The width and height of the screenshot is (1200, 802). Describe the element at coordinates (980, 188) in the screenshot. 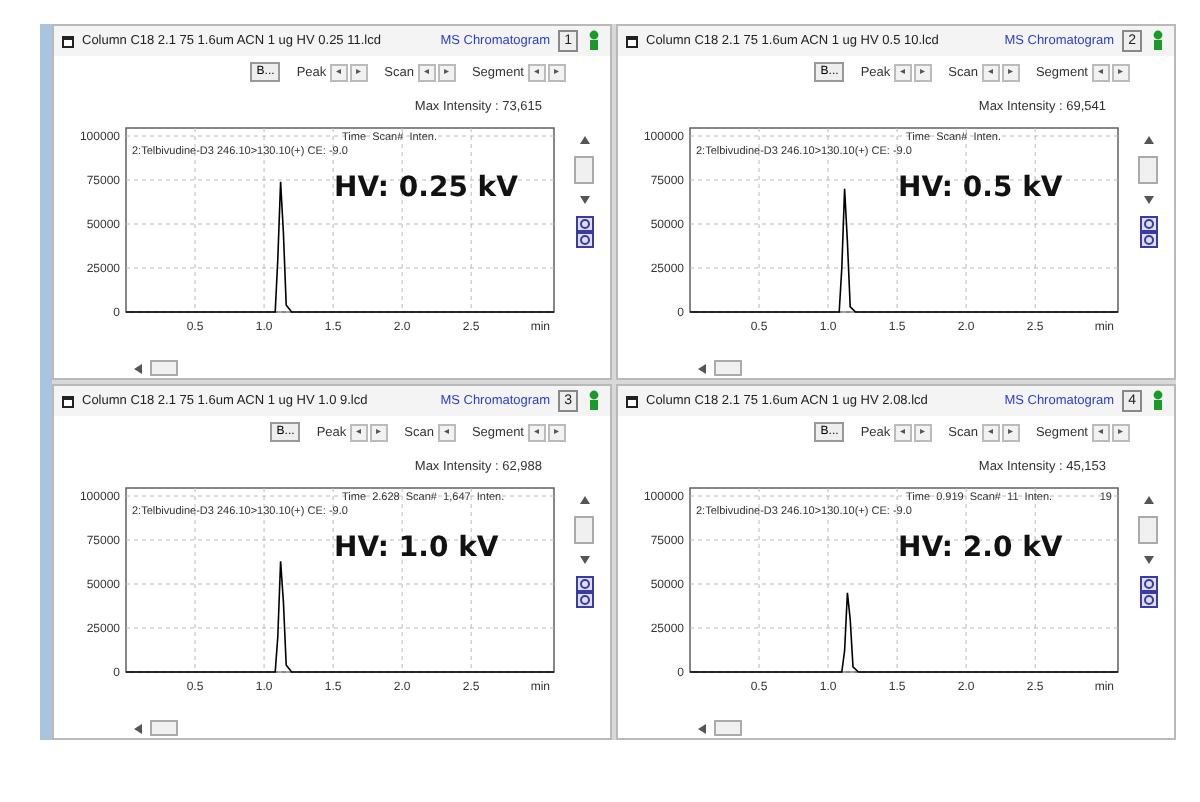

I see `voltage-label: HV: 0.5 kV` at that location.